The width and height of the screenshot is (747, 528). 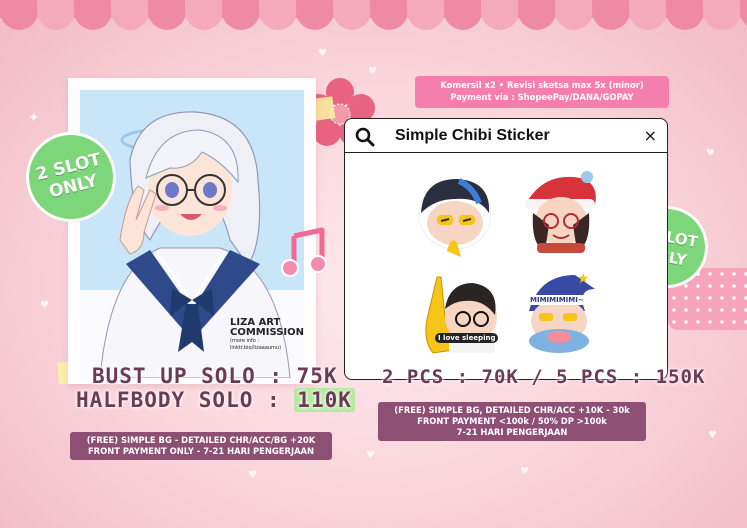 What do you see at coordinates (365, 137) in the screenshot?
I see `search-icon` at bounding box center [365, 137].